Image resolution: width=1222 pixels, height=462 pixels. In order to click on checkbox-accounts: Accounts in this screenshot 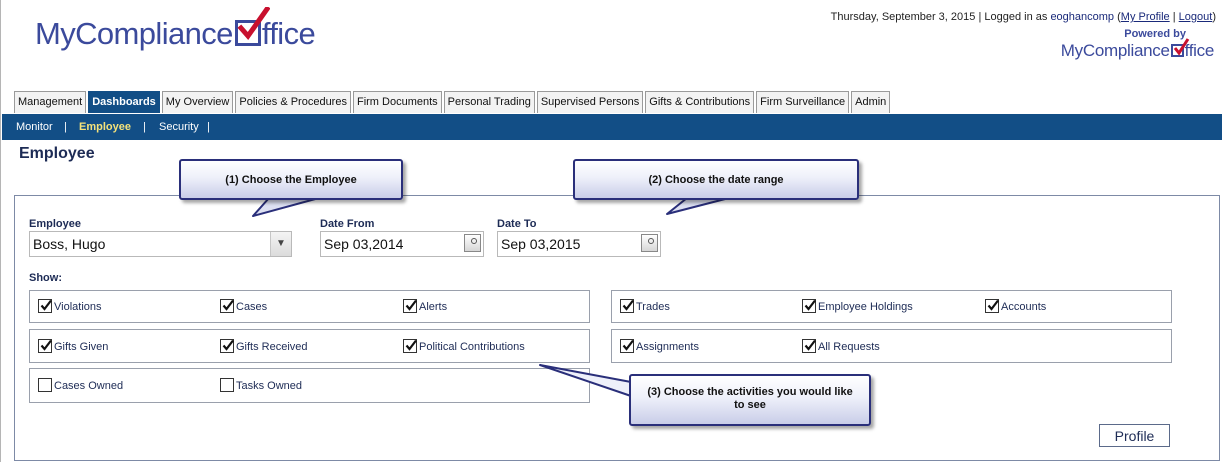, I will do `click(1015, 306)`.